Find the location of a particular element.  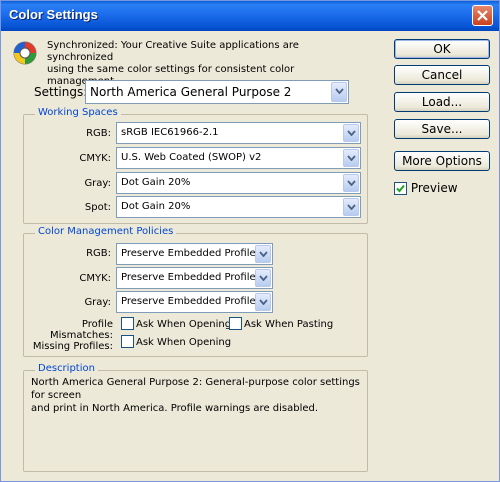

ws-rgb-label: RGB: is located at coordinates (98, 133).